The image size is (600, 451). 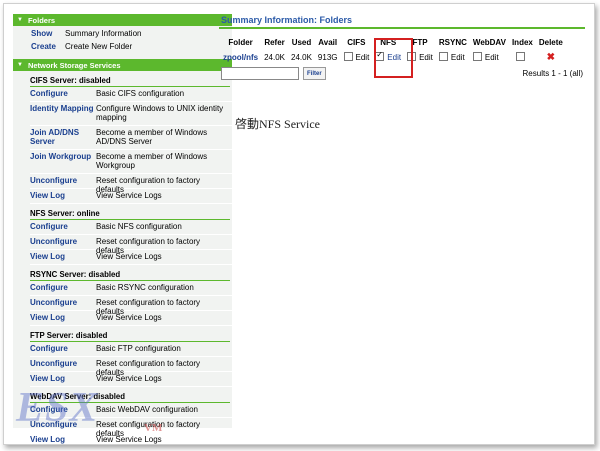 I want to click on results-count: Results 1 - 1 (all), so click(x=552, y=73).